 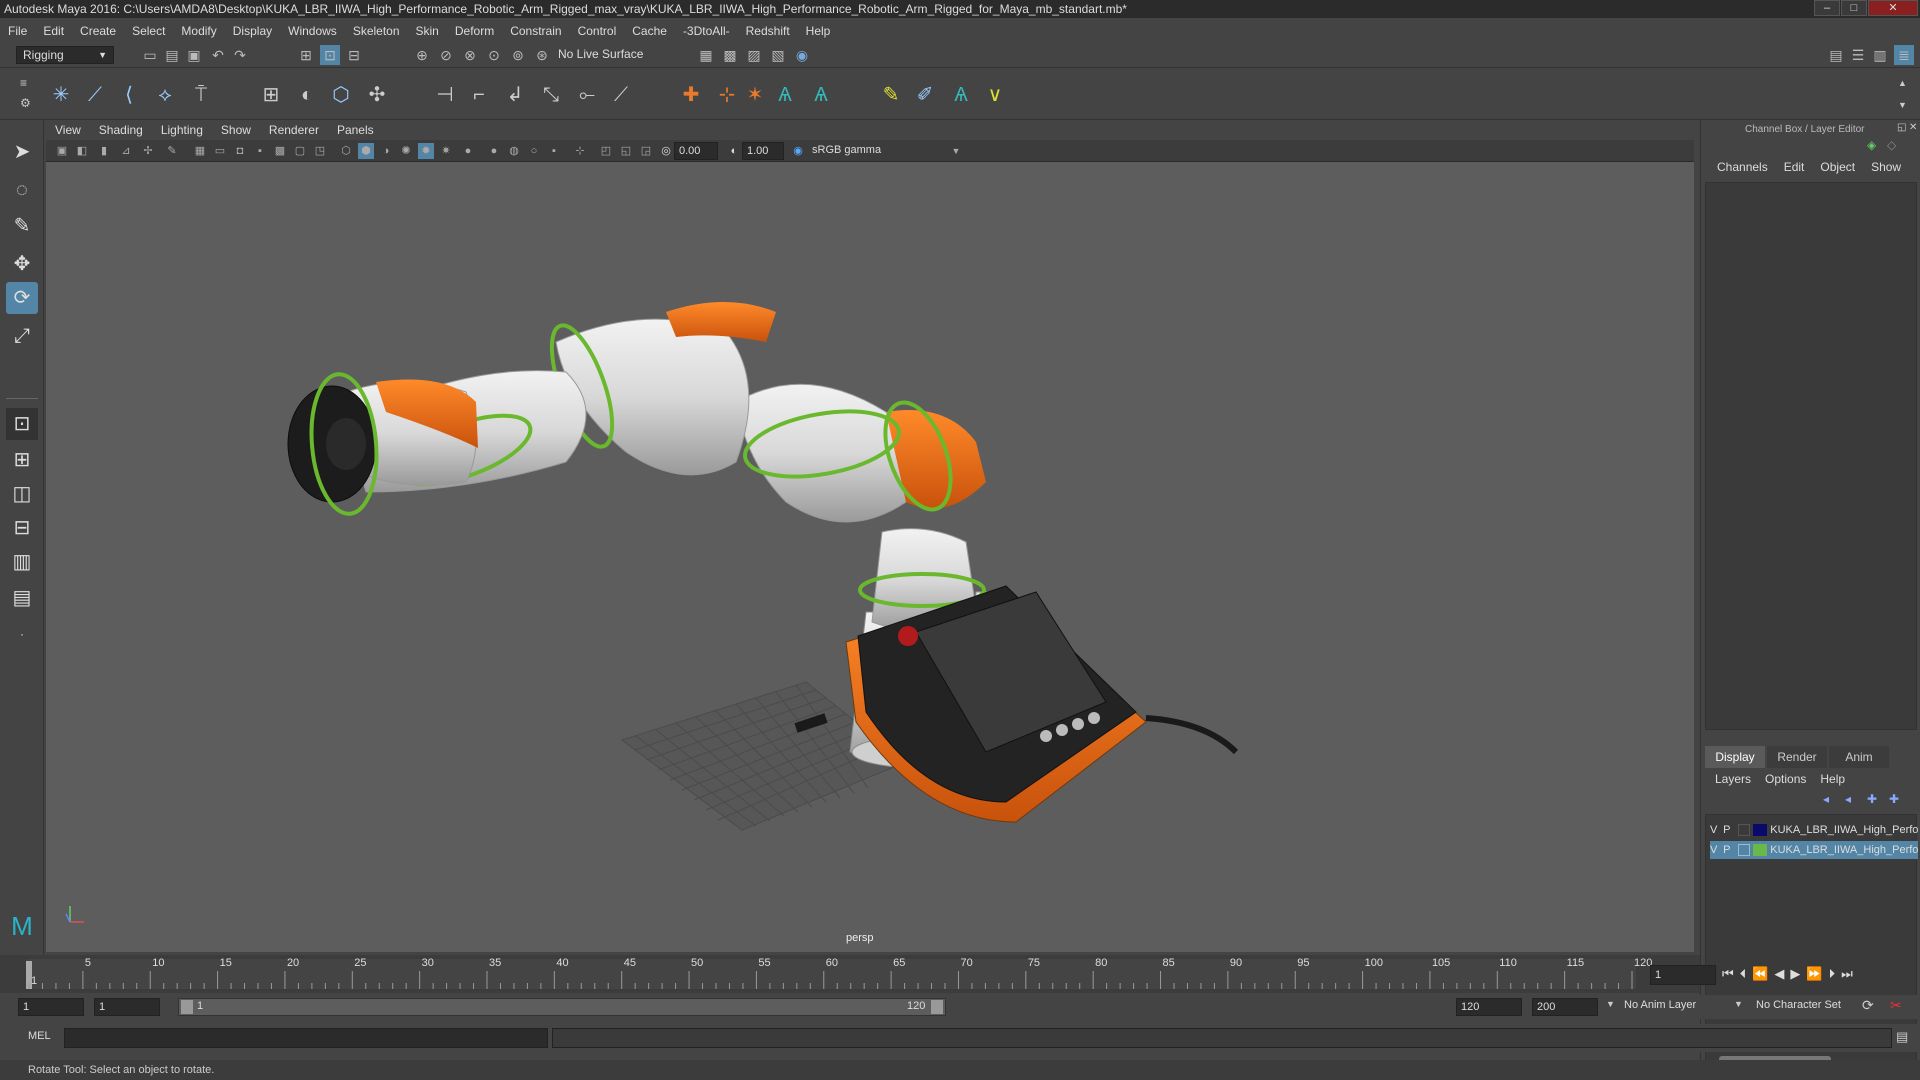 I want to click on step-forward-key-icon: ⏩, so click(x=1814, y=974).